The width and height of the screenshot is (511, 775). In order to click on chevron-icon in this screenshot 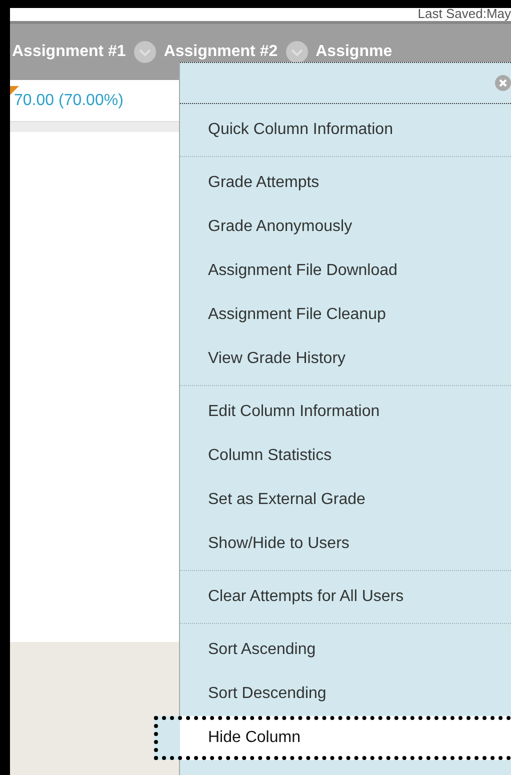, I will do `click(297, 52)`.